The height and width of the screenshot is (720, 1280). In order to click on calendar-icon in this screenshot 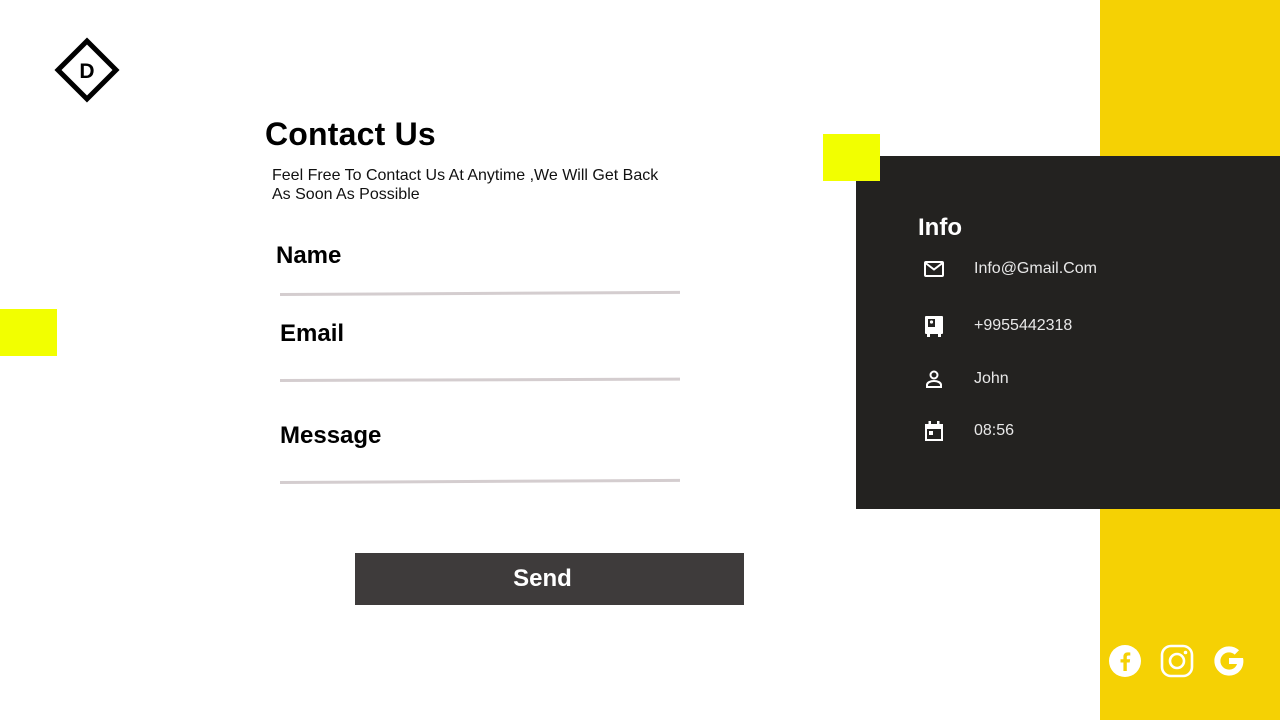, I will do `click(934, 431)`.